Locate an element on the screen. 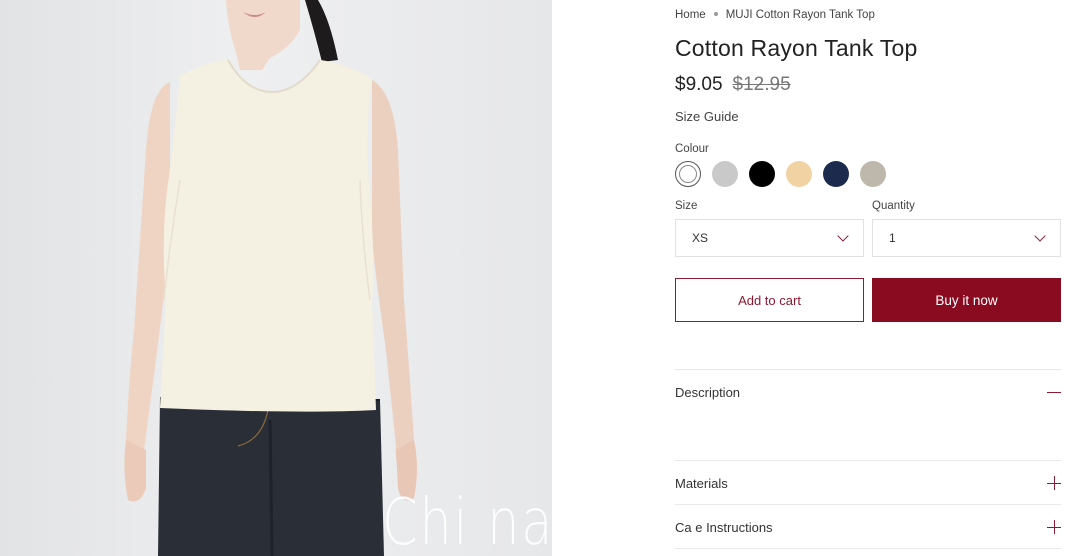 The height and width of the screenshot is (556, 1080). accordion-label: Ca e Instructions is located at coordinates (724, 527).